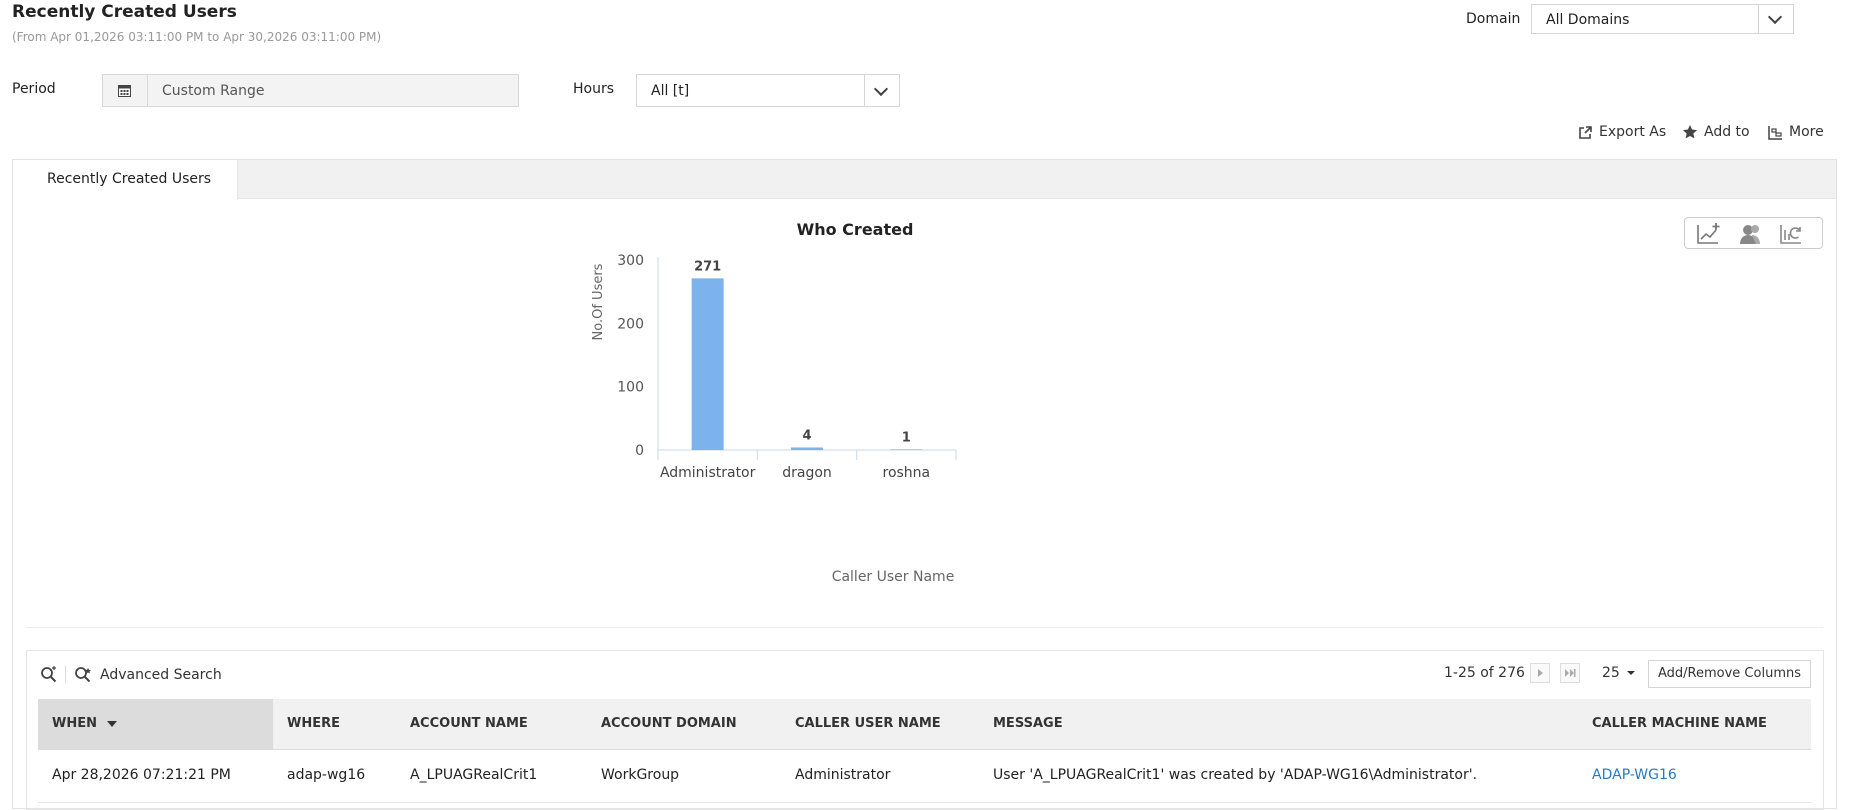  Describe the element at coordinates (855, 229) in the screenshot. I see `chart-title: Who Created` at that location.